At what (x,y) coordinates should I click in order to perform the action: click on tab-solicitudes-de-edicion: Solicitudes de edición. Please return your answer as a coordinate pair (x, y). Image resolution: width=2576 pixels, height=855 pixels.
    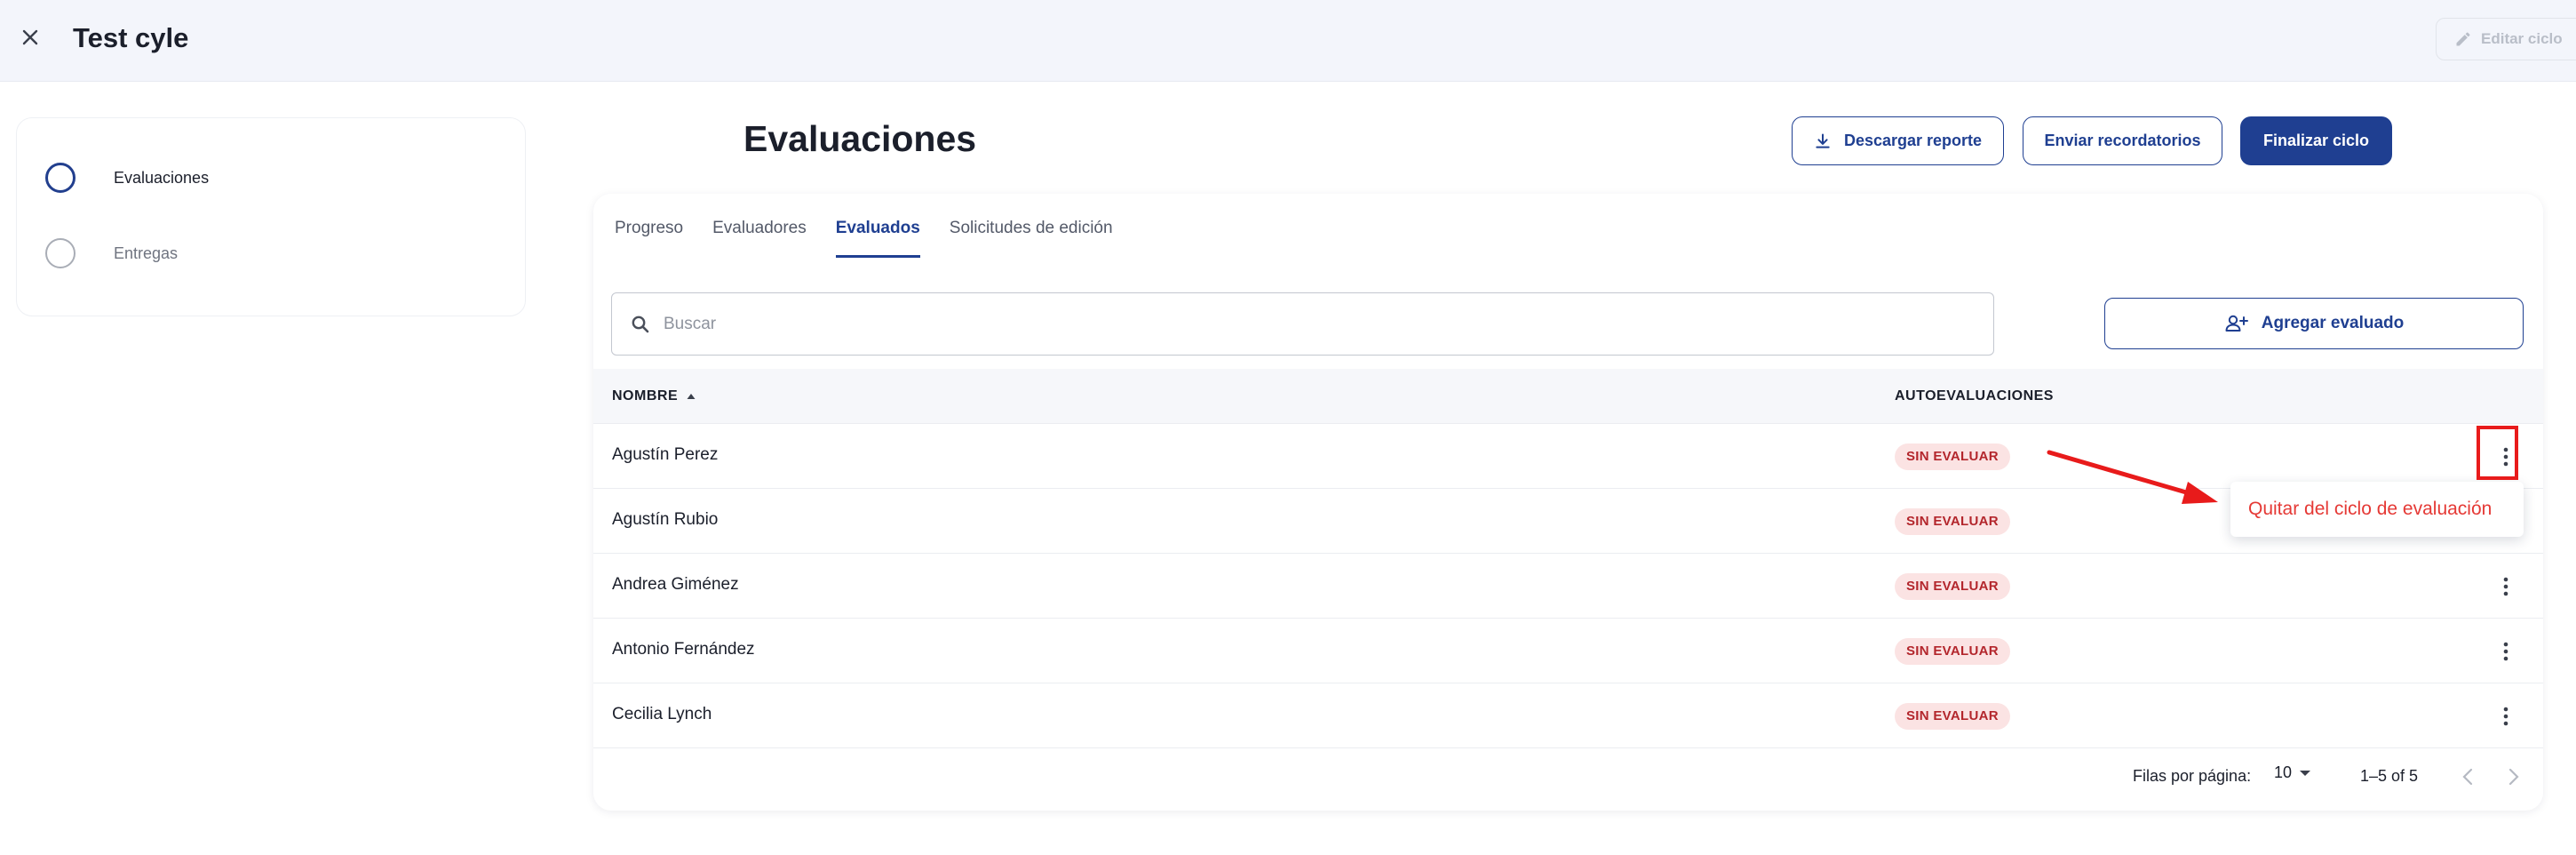
    Looking at the image, I should click on (1031, 238).